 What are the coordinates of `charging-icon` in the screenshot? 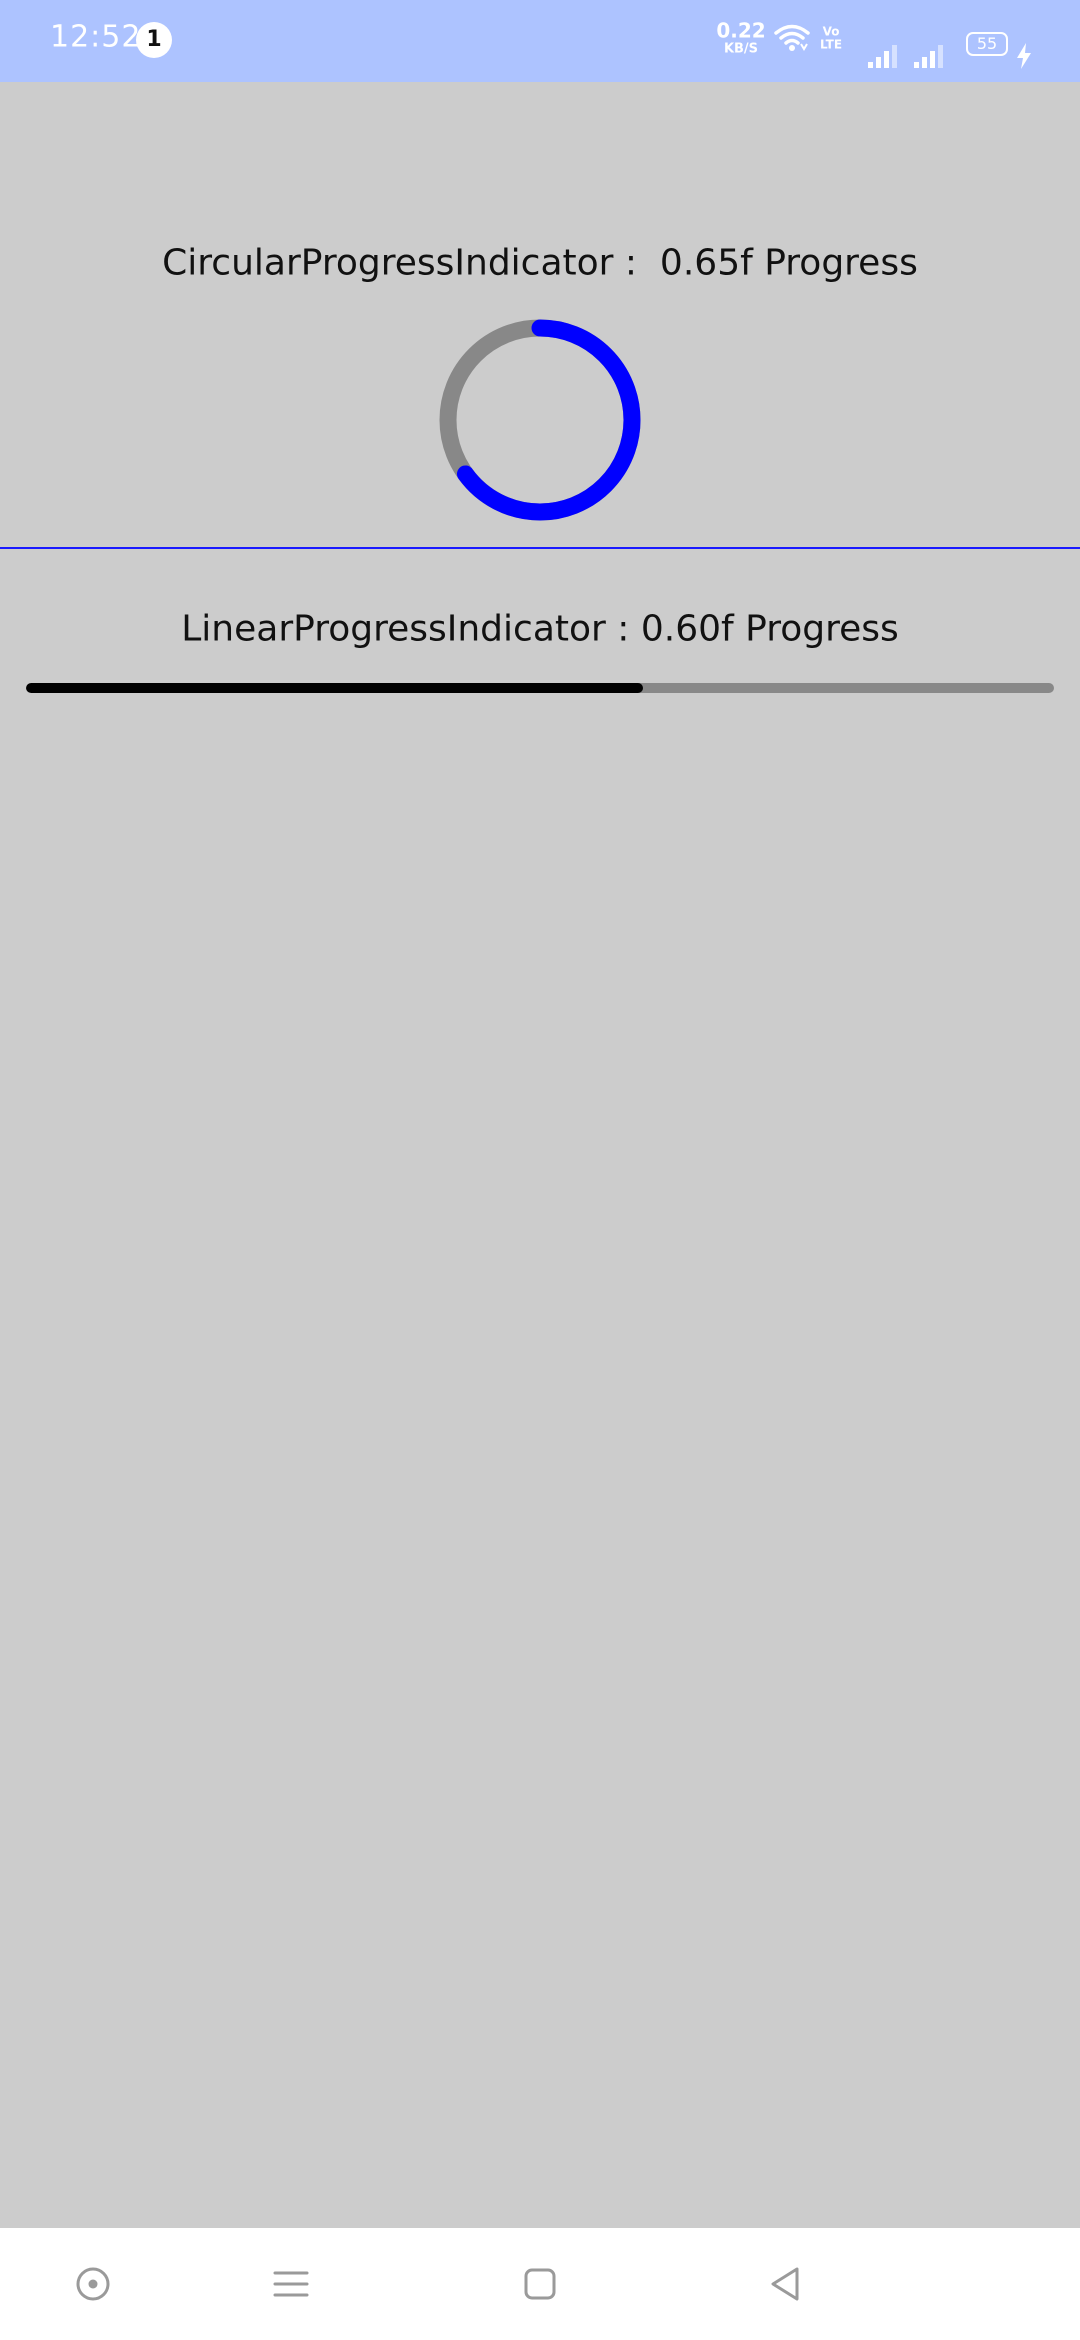 It's located at (1024, 56).